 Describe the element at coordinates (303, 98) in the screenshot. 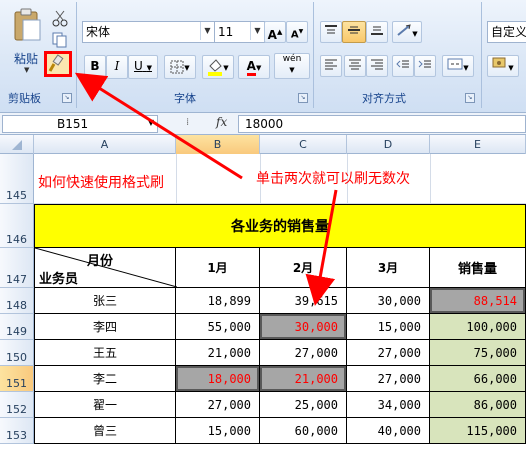

I see `font-dialog-launcher: ↘` at that location.